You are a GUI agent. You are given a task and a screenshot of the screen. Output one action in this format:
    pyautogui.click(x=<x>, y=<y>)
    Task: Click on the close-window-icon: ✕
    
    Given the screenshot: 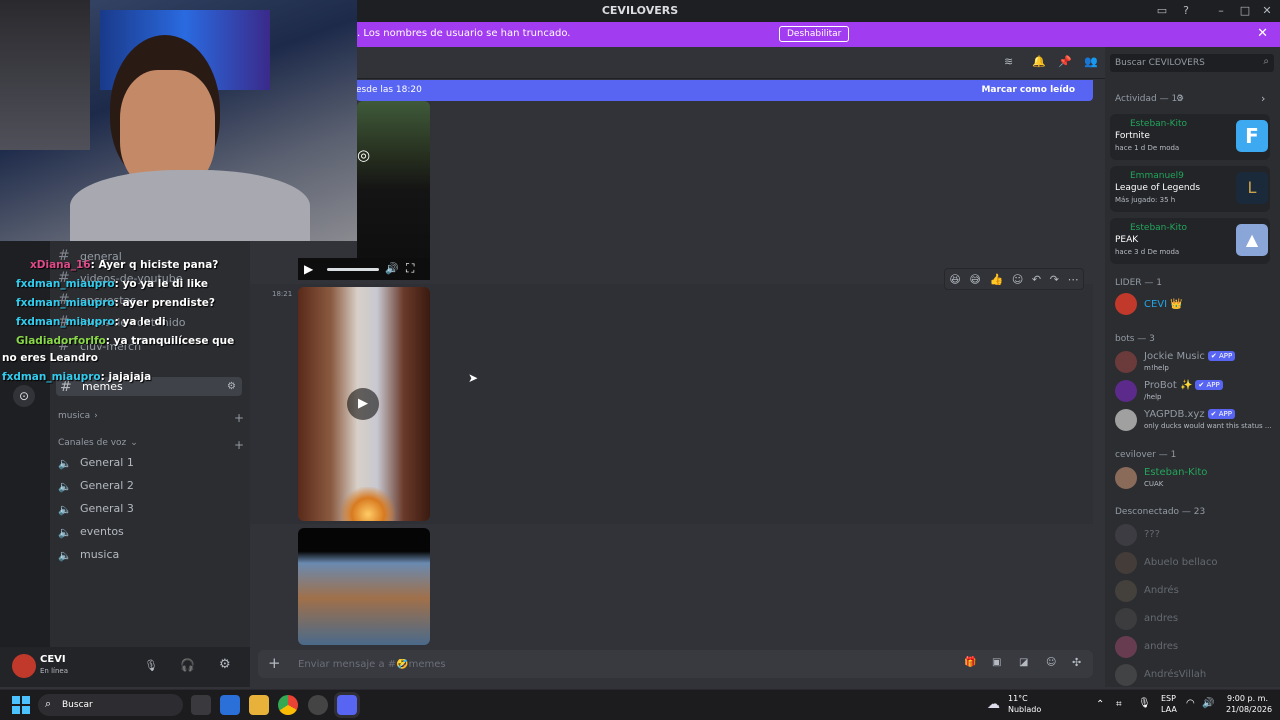 What is the action you would take?
    pyautogui.click(x=1267, y=11)
    